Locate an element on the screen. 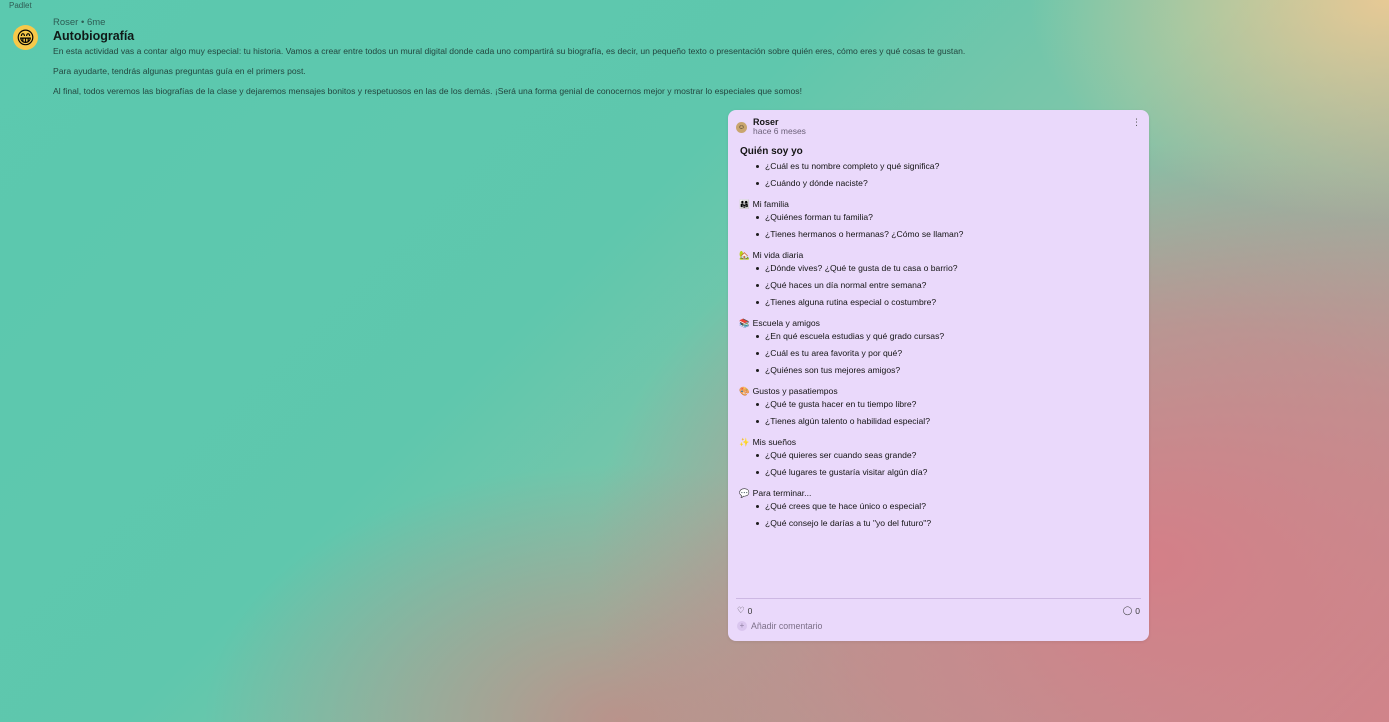 This screenshot has width=1389, height=722. question-item: ¿Cuándo y dónde naciste? is located at coordinates (948, 183).